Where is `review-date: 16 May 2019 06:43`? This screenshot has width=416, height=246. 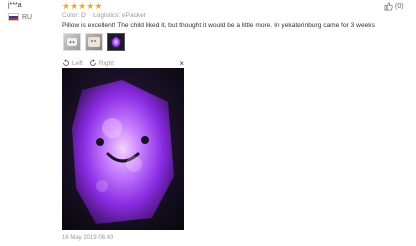
review-date: 16 May 2019 06:43 is located at coordinates (88, 238).